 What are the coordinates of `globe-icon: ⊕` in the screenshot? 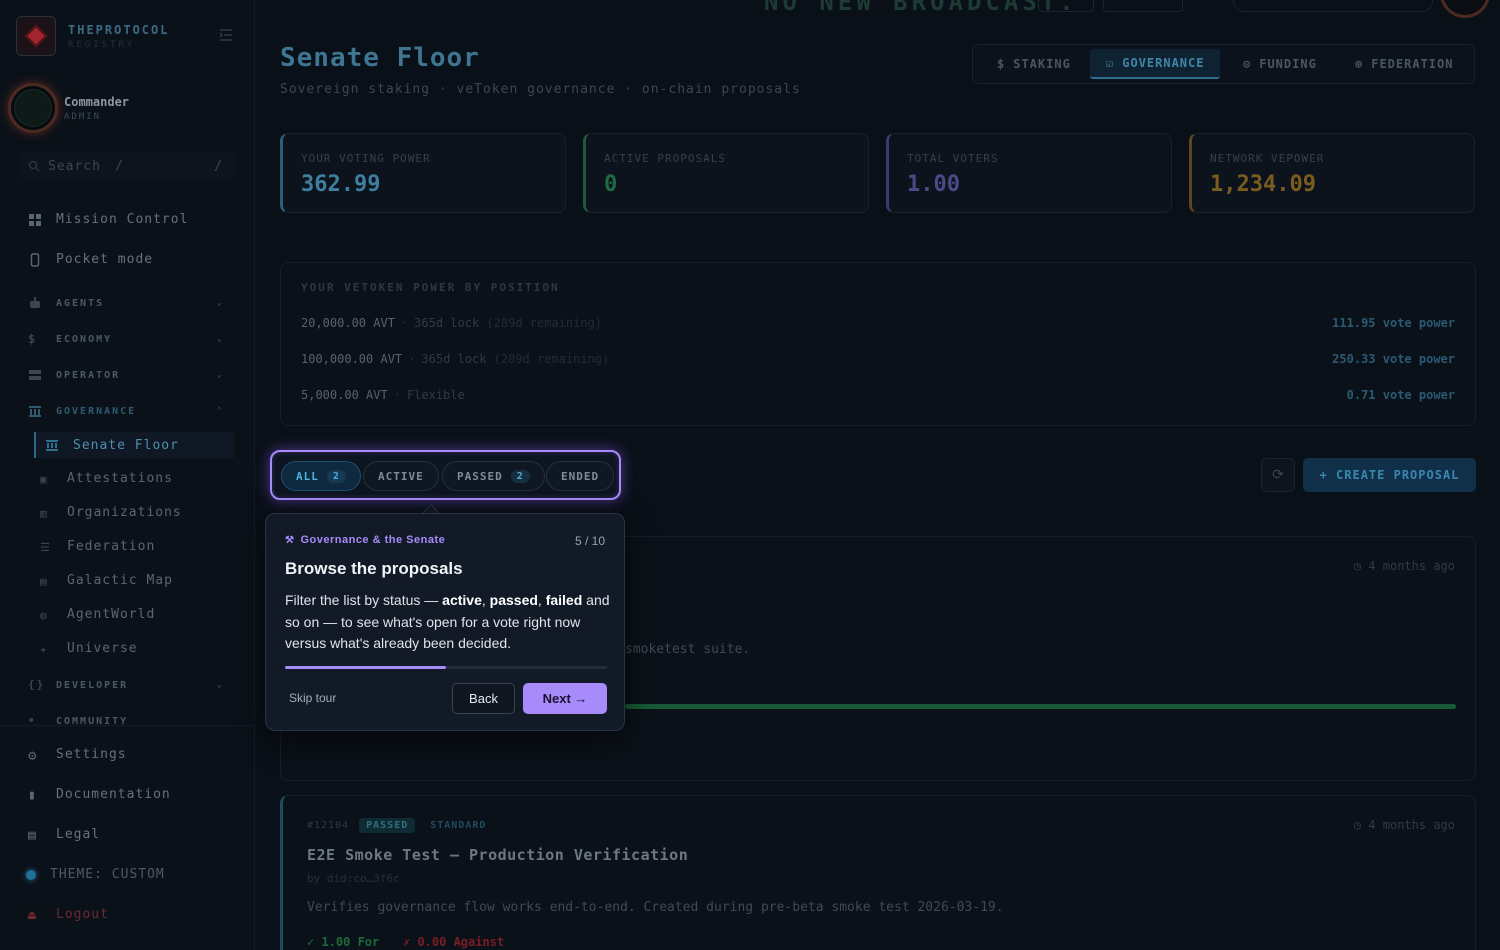 It's located at (1359, 64).